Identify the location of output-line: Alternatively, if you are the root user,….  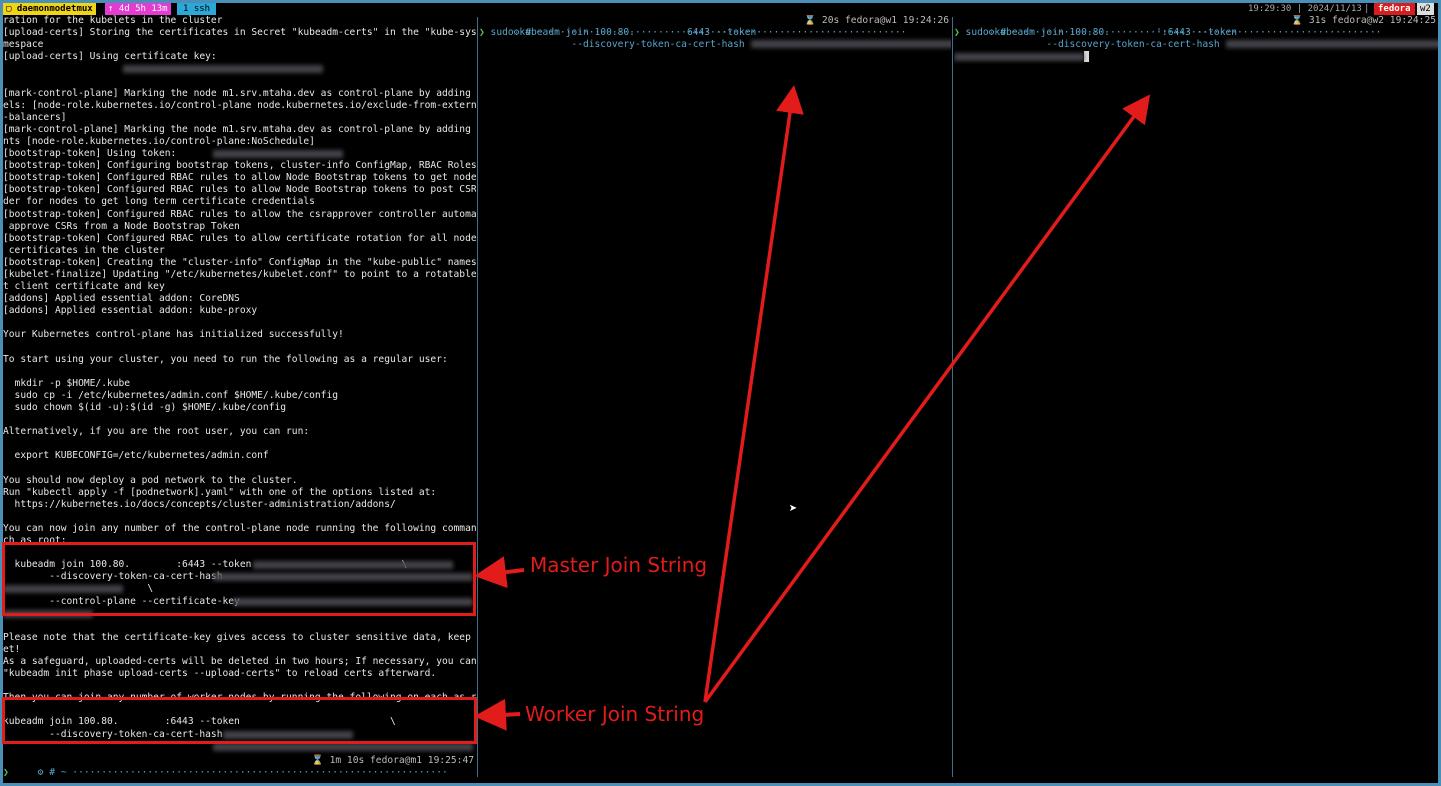
(156, 432).